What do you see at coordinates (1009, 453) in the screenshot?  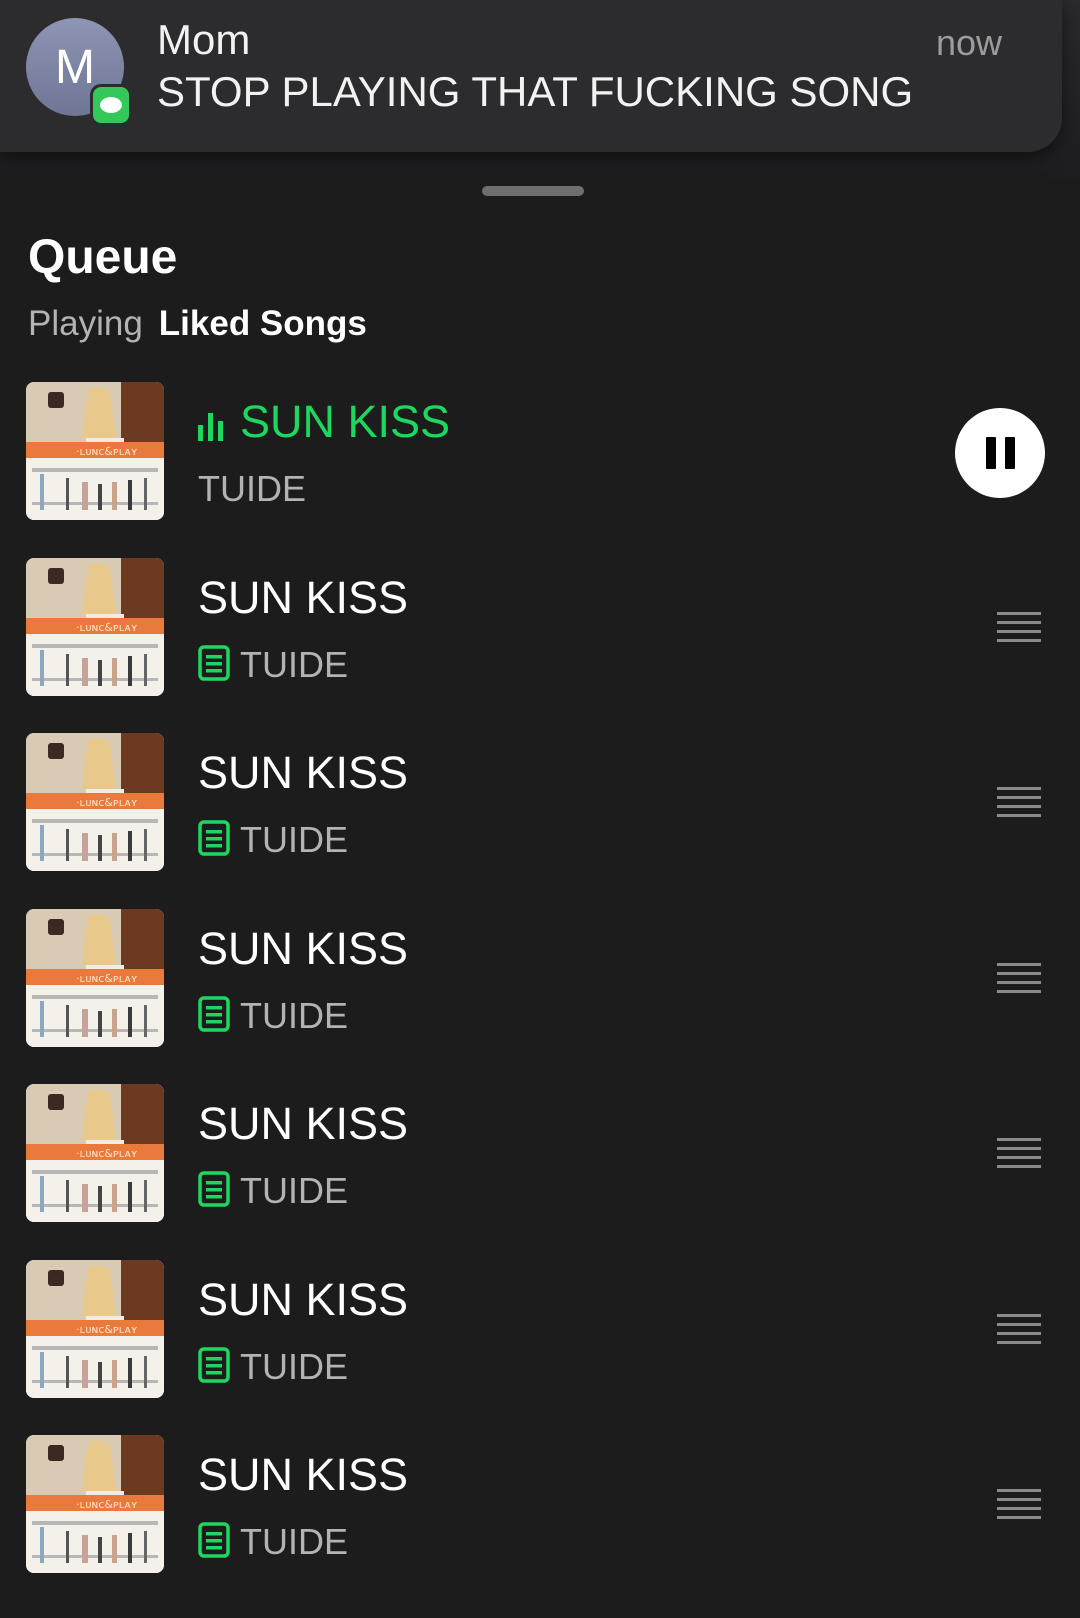 I see `pause-icon-bar` at bounding box center [1009, 453].